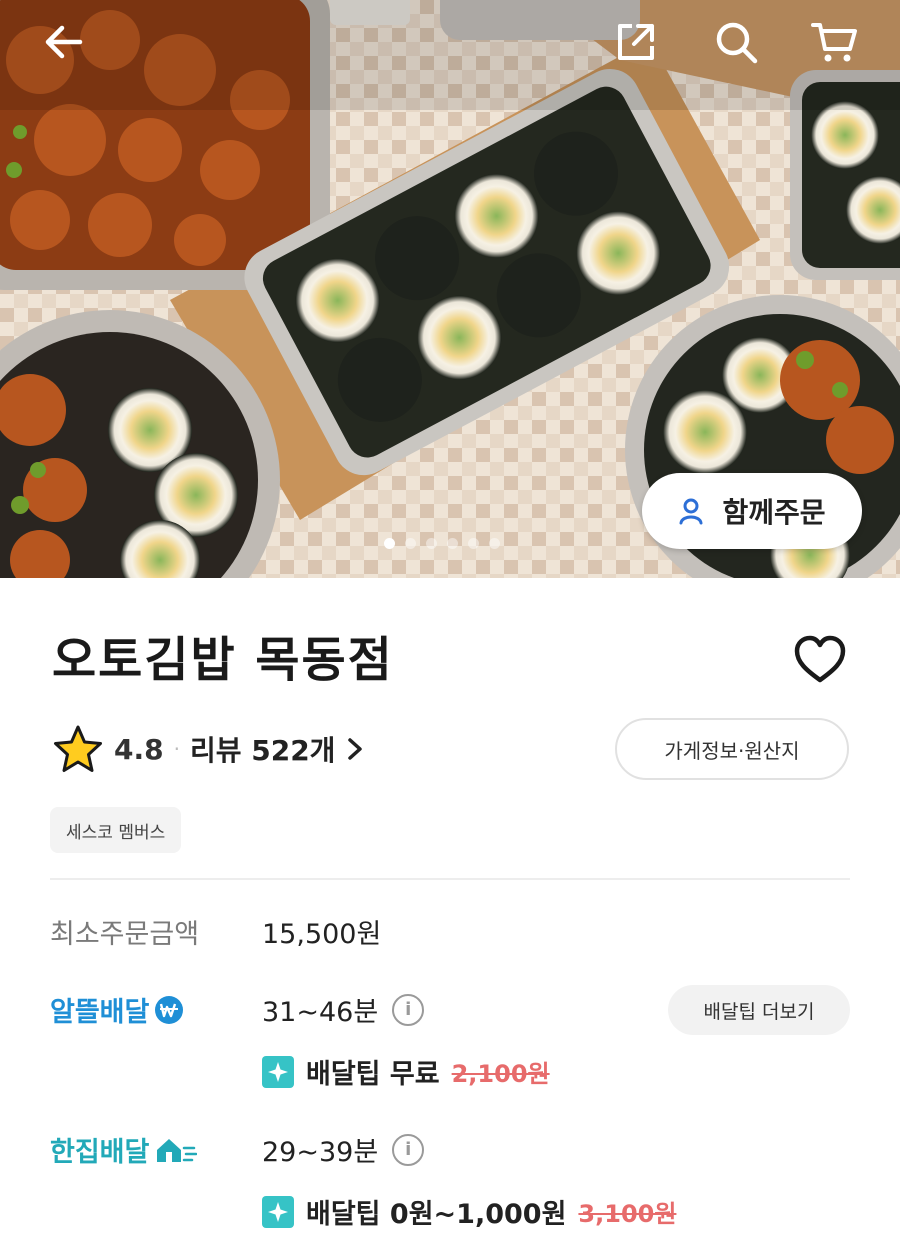 Image resolution: width=900 pixels, height=1233 pixels. What do you see at coordinates (100, 1012) in the screenshot?
I see `saver-delivery-label: 알뜰배달` at bounding box center [100, 1012].